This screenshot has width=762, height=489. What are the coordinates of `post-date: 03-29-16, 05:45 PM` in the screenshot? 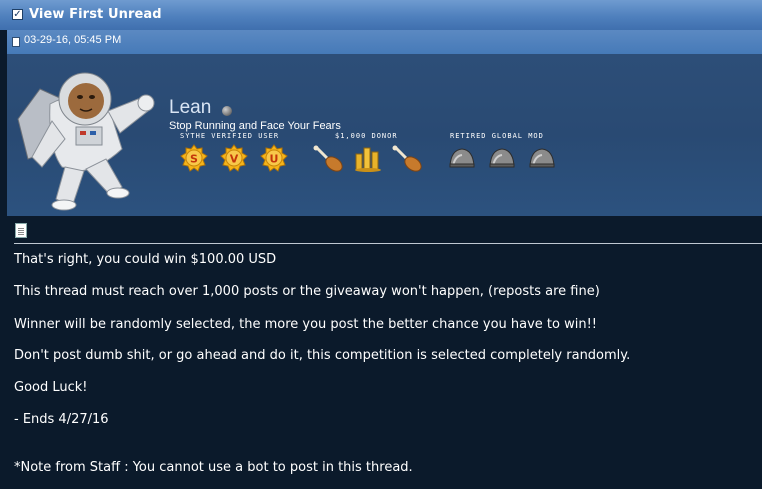 It's located at (73, 40).